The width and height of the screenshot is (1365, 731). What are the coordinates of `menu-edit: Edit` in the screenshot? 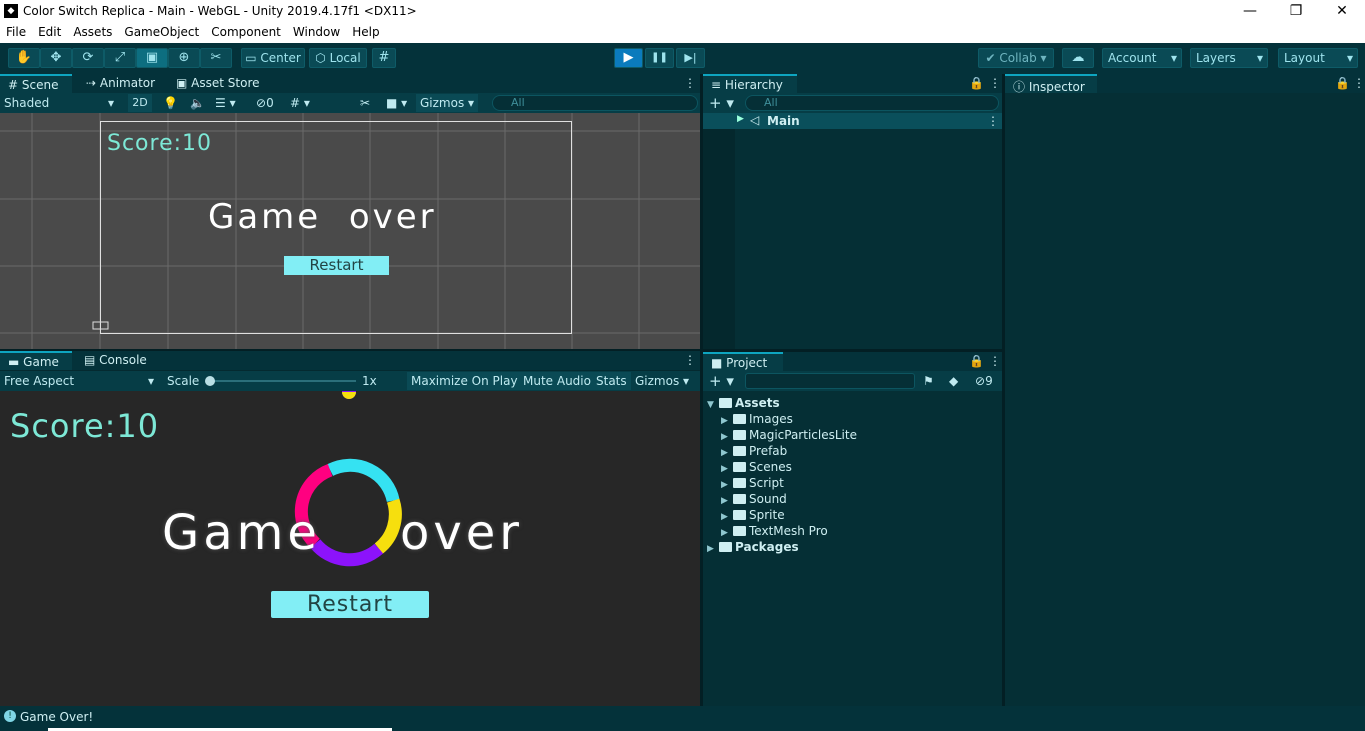 It's located at (49, 31).